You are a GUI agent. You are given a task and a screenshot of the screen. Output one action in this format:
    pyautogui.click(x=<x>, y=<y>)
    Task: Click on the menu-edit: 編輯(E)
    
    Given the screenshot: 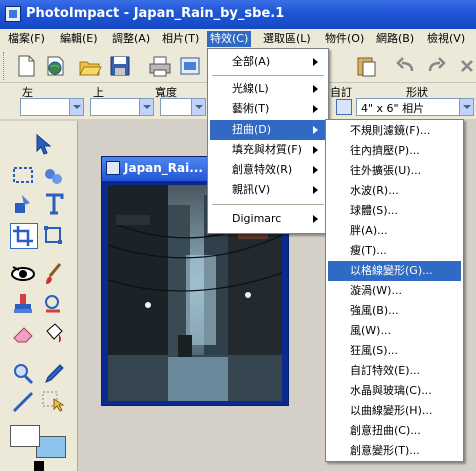 What is the action you would take?
    pyautogui.click(x=79, y=39)
    